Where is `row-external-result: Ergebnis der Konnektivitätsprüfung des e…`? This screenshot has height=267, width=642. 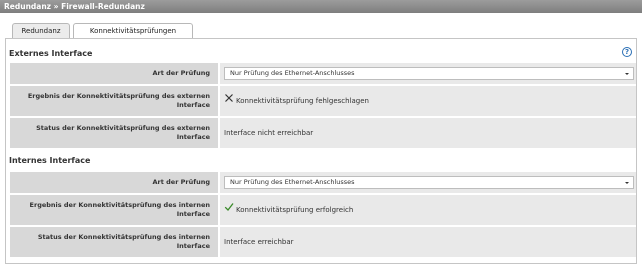 row-external-result: Ergebnis der Konnektivitätsprüfung des e… is located at coordinates (323, 101).